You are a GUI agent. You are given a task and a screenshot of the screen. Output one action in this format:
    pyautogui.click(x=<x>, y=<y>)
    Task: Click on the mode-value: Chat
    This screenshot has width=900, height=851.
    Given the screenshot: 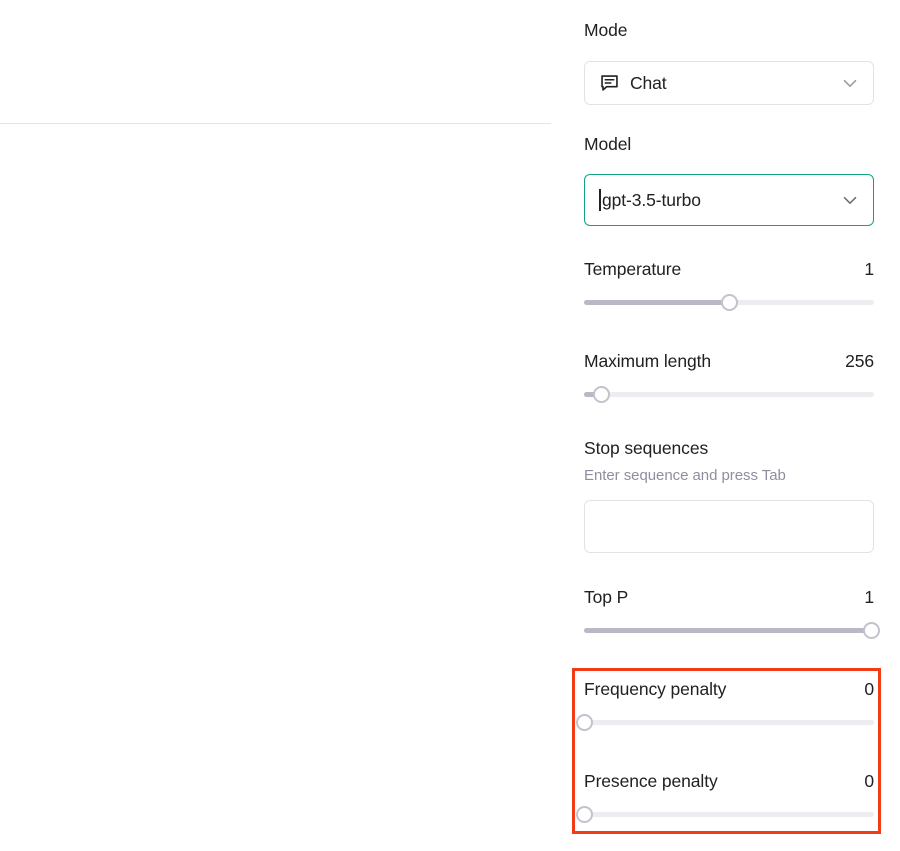 What is the action you would take?
    pyautogui.click(x=648, y=82)
    